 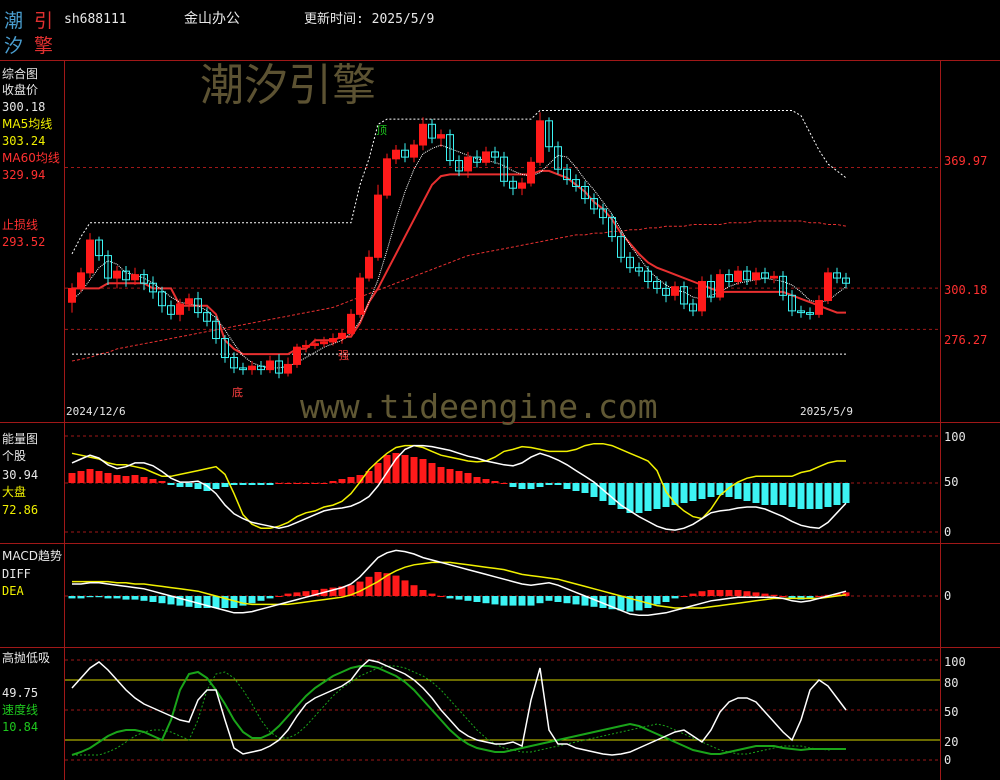 I want to click on legend-value: 49.75, so click(x=20, y=693).